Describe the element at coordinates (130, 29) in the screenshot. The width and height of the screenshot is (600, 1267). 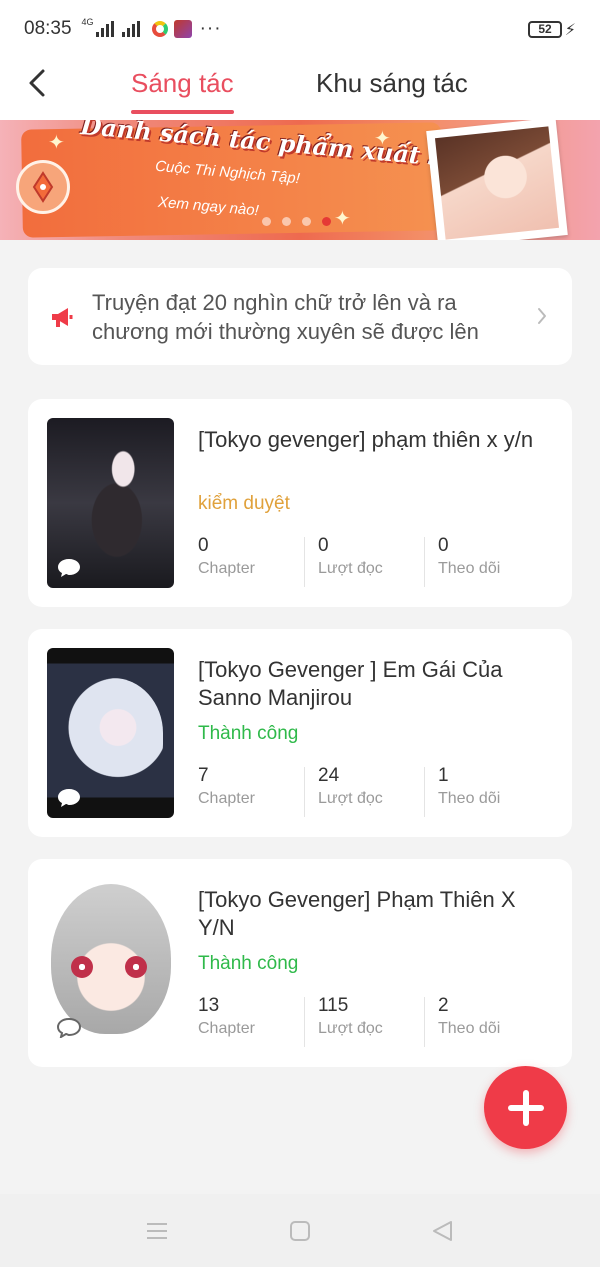
I see `signal-2-icon` at that location.